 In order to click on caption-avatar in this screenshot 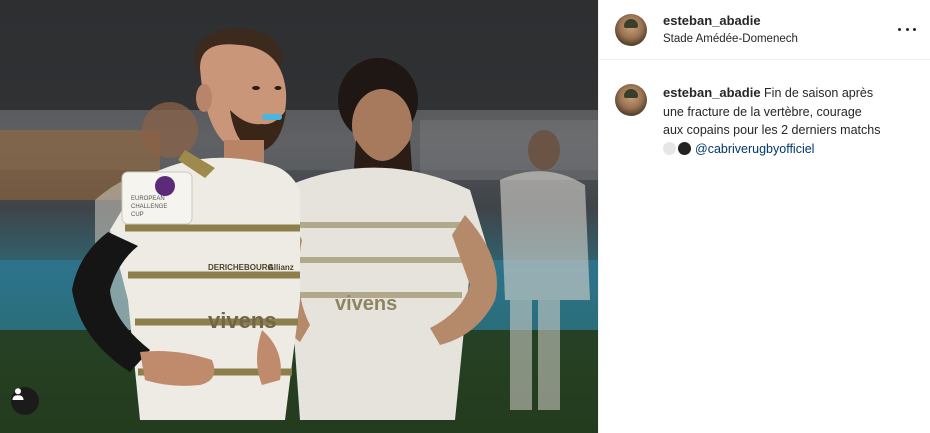, I will do `click(631, 100)`.